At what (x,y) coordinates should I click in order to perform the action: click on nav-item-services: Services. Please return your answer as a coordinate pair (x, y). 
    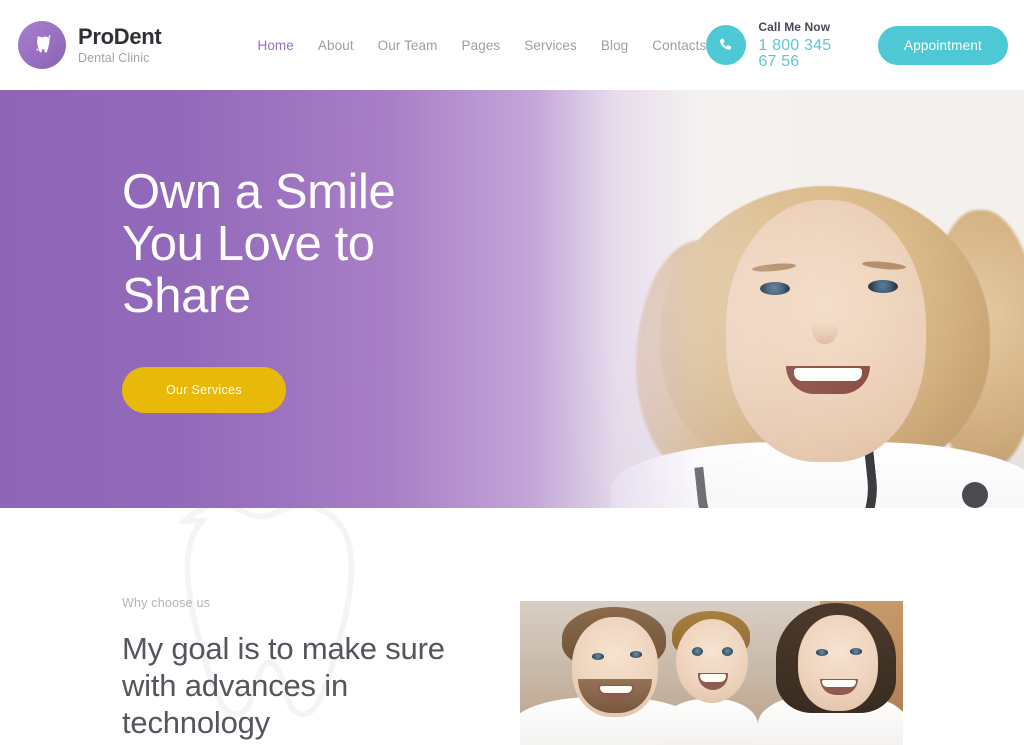
    Looking at the image, I should click on (550, 45).